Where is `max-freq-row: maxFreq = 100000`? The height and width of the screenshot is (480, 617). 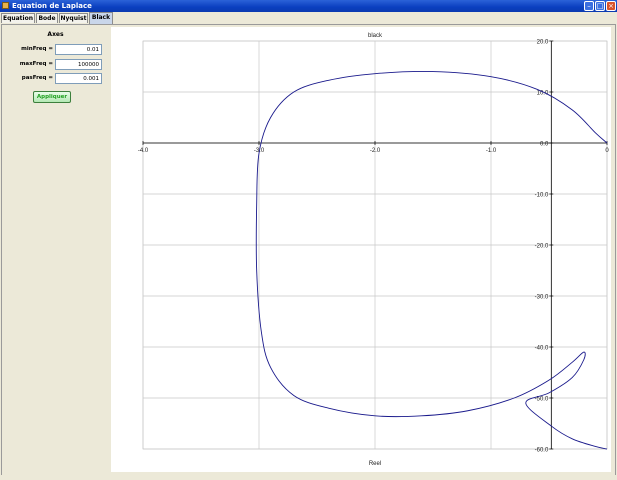
max-freq-row: maxFreq = 100000 is located at coordinates (55, 64).